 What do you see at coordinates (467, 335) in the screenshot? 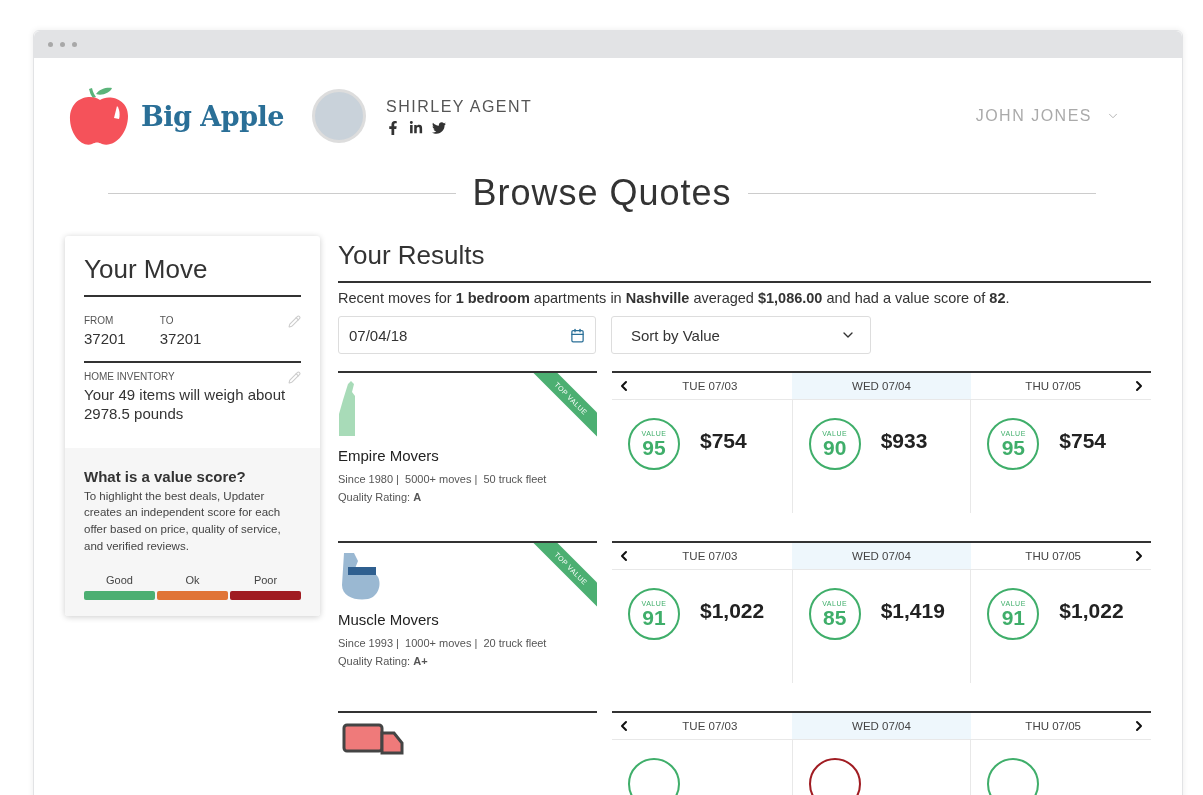
I see `date-field: 07/04/18` at bounding box center [467, 335].